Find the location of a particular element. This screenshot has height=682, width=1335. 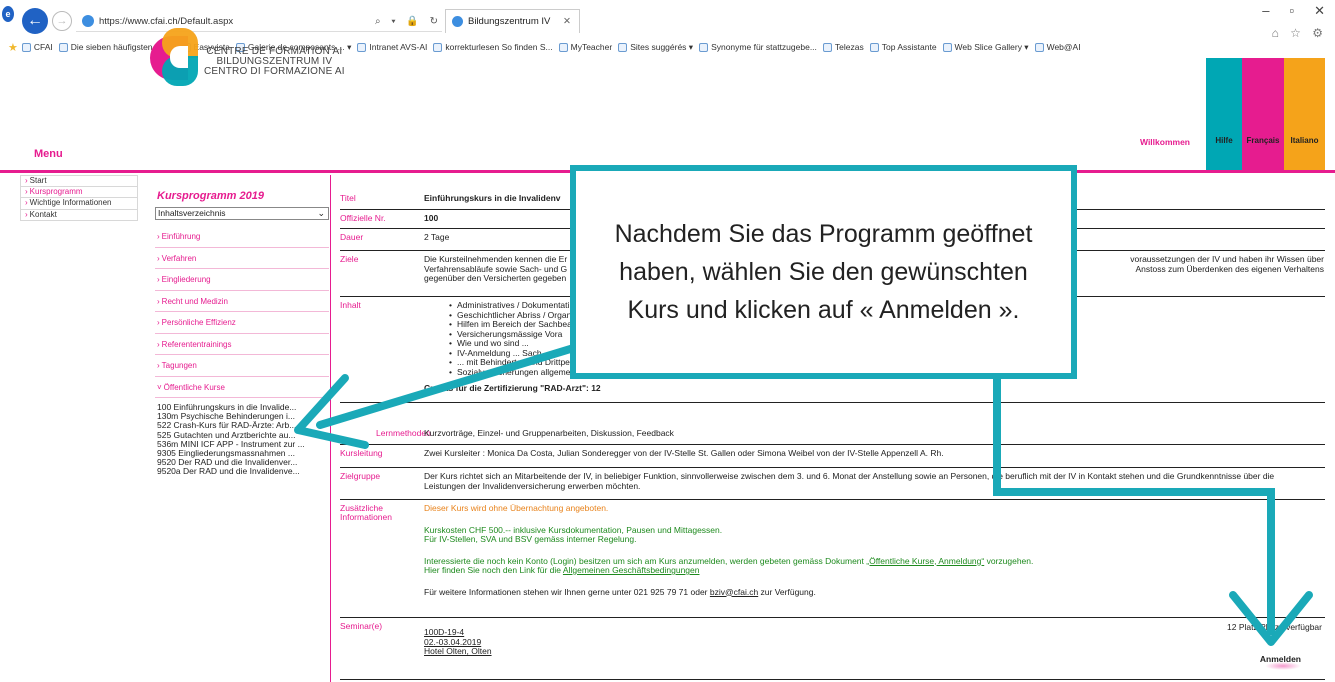

detail-label: Dauer is located at coordinates (352, 237).